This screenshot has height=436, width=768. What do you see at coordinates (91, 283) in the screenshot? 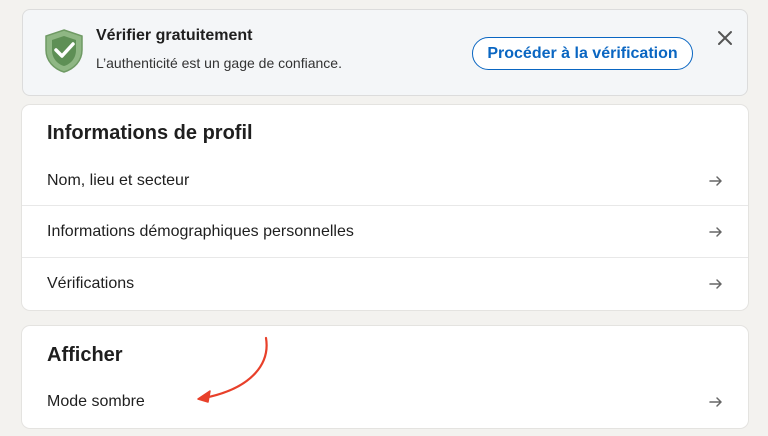
I see `row-label: Vérifications` at bounding box center [91, 283].